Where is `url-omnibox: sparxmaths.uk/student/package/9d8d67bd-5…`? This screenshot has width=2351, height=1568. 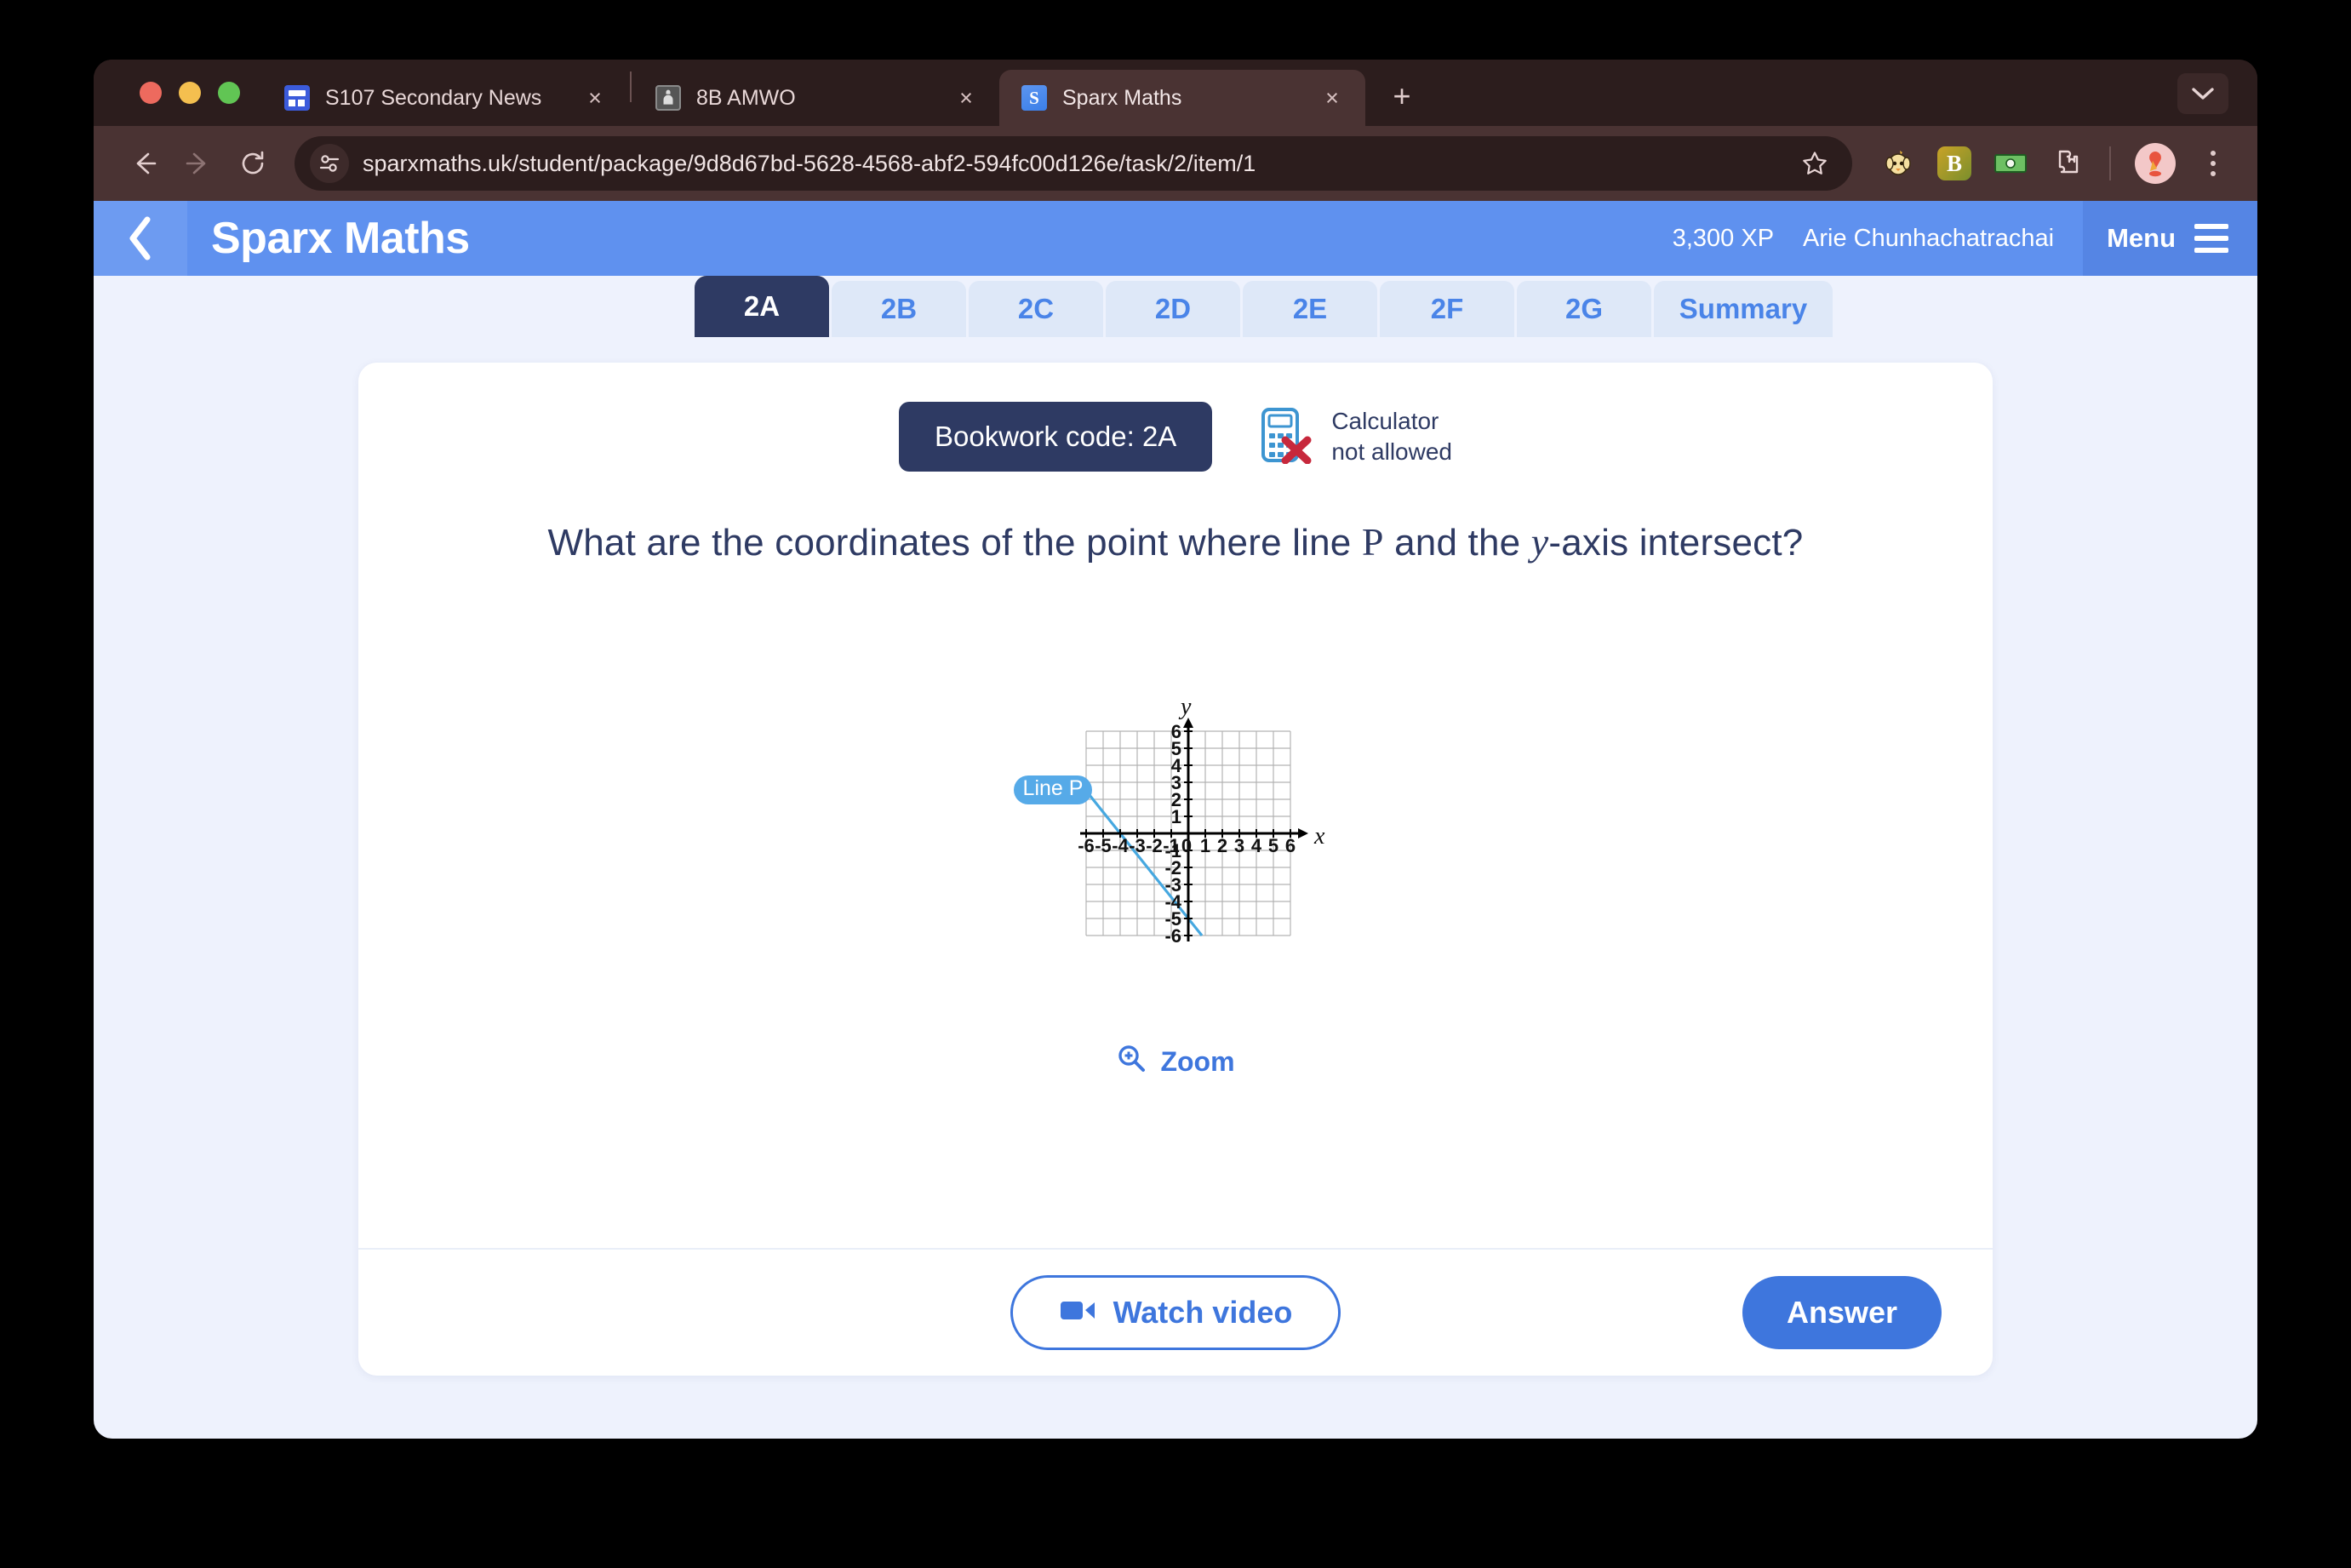 url-omnibox: sparxmaths.uk/student/package/9d8d67bd-5… is located at coordinates (1074, 163).